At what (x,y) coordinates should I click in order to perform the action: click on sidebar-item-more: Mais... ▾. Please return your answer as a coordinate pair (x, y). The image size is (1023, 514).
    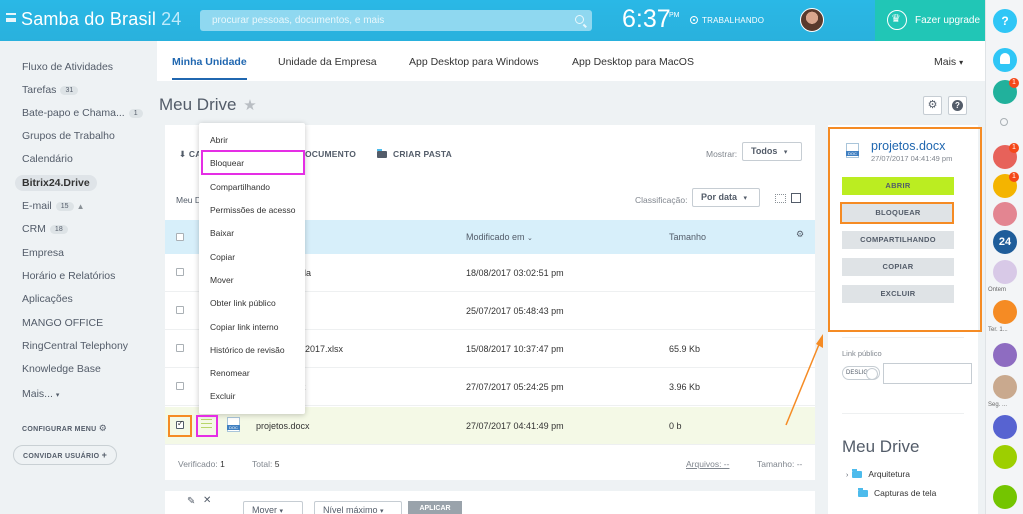
    Looking at the image, I should click on (40, 394).